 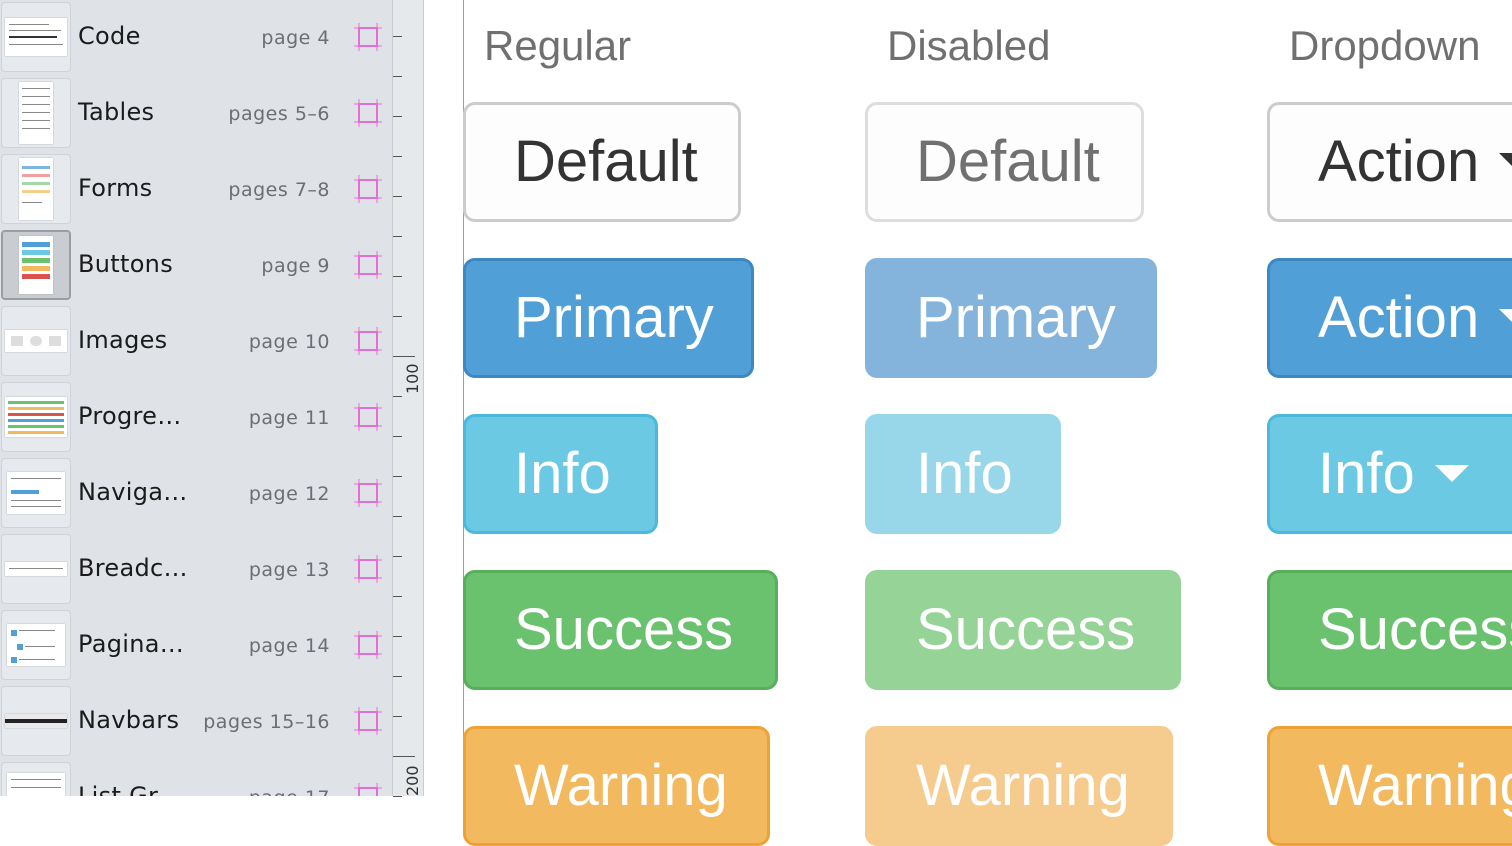 I want to click on page-range: page 17, so click(x=289, y=791).